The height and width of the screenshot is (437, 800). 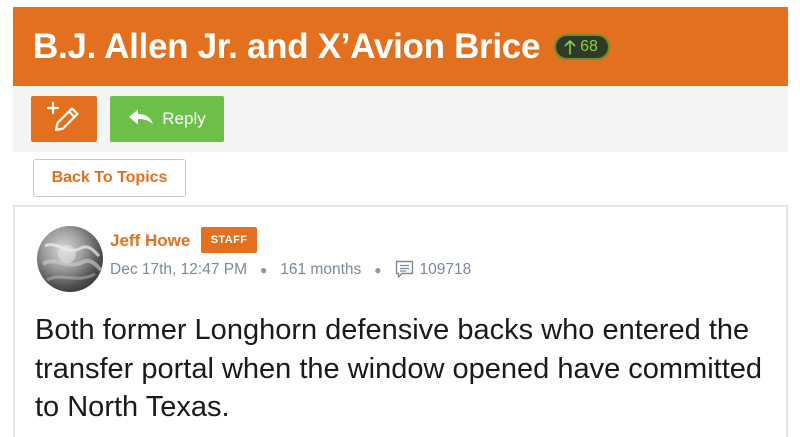 What do you see at coordinates (184, 118) in the screenshot?
I see `reply-label: Reply` at bounding box center [184, 118].